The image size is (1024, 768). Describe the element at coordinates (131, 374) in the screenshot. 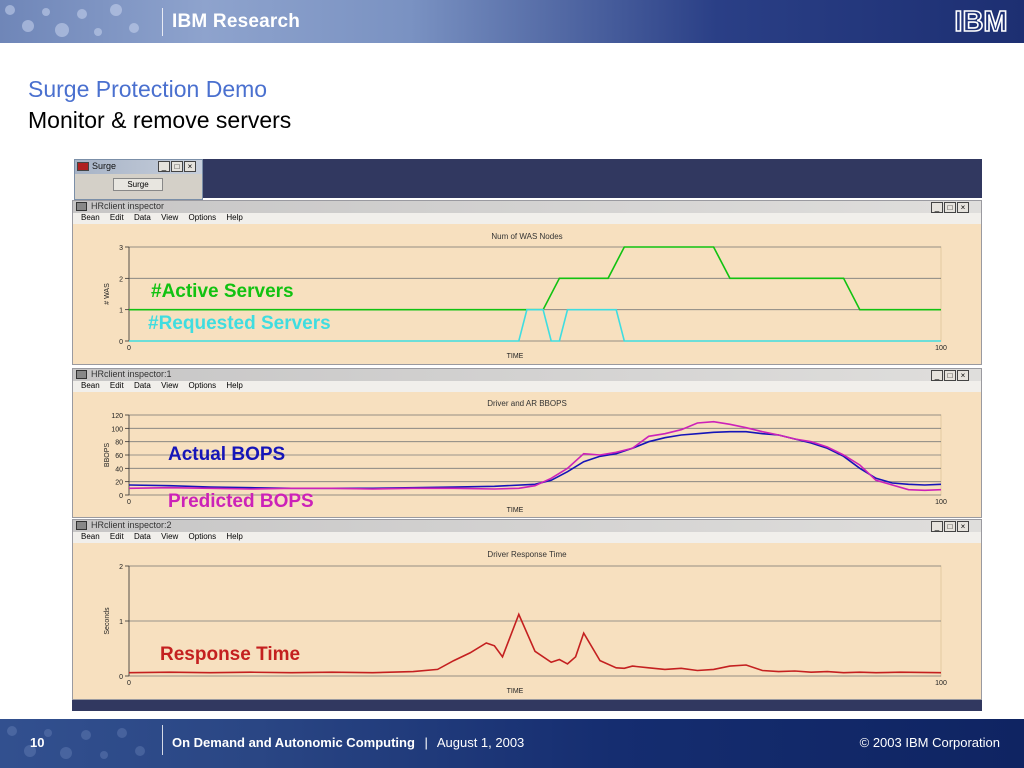

I see `window-title: HRclient inspector:1` at that location.